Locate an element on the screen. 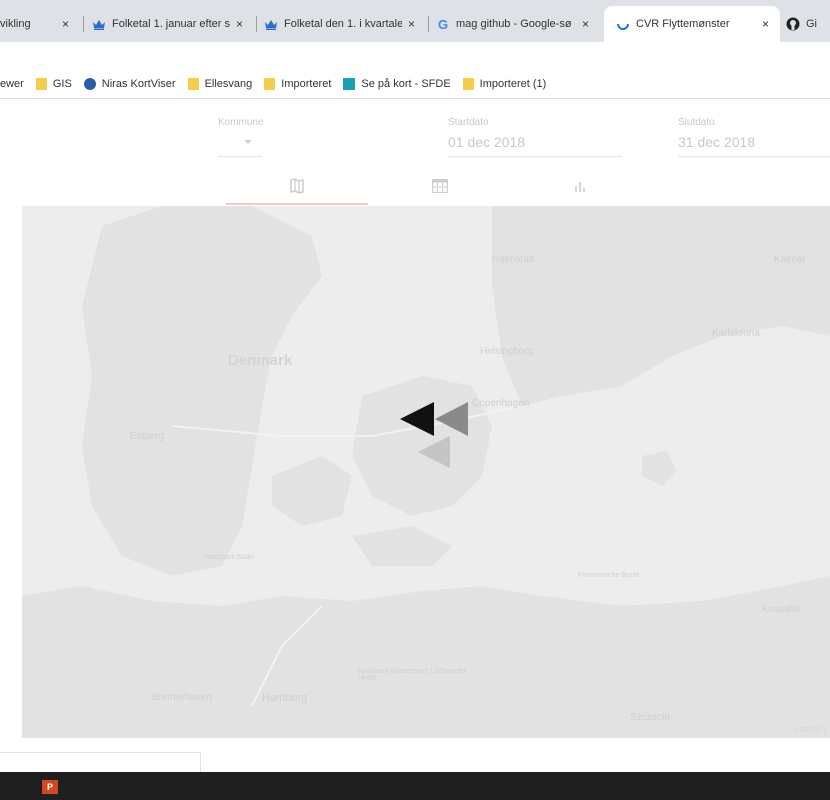 The height and width of the screenshot is (800, 830). bookmark-importeret-1: Importeret (1) is located at coordinates (504, 84).